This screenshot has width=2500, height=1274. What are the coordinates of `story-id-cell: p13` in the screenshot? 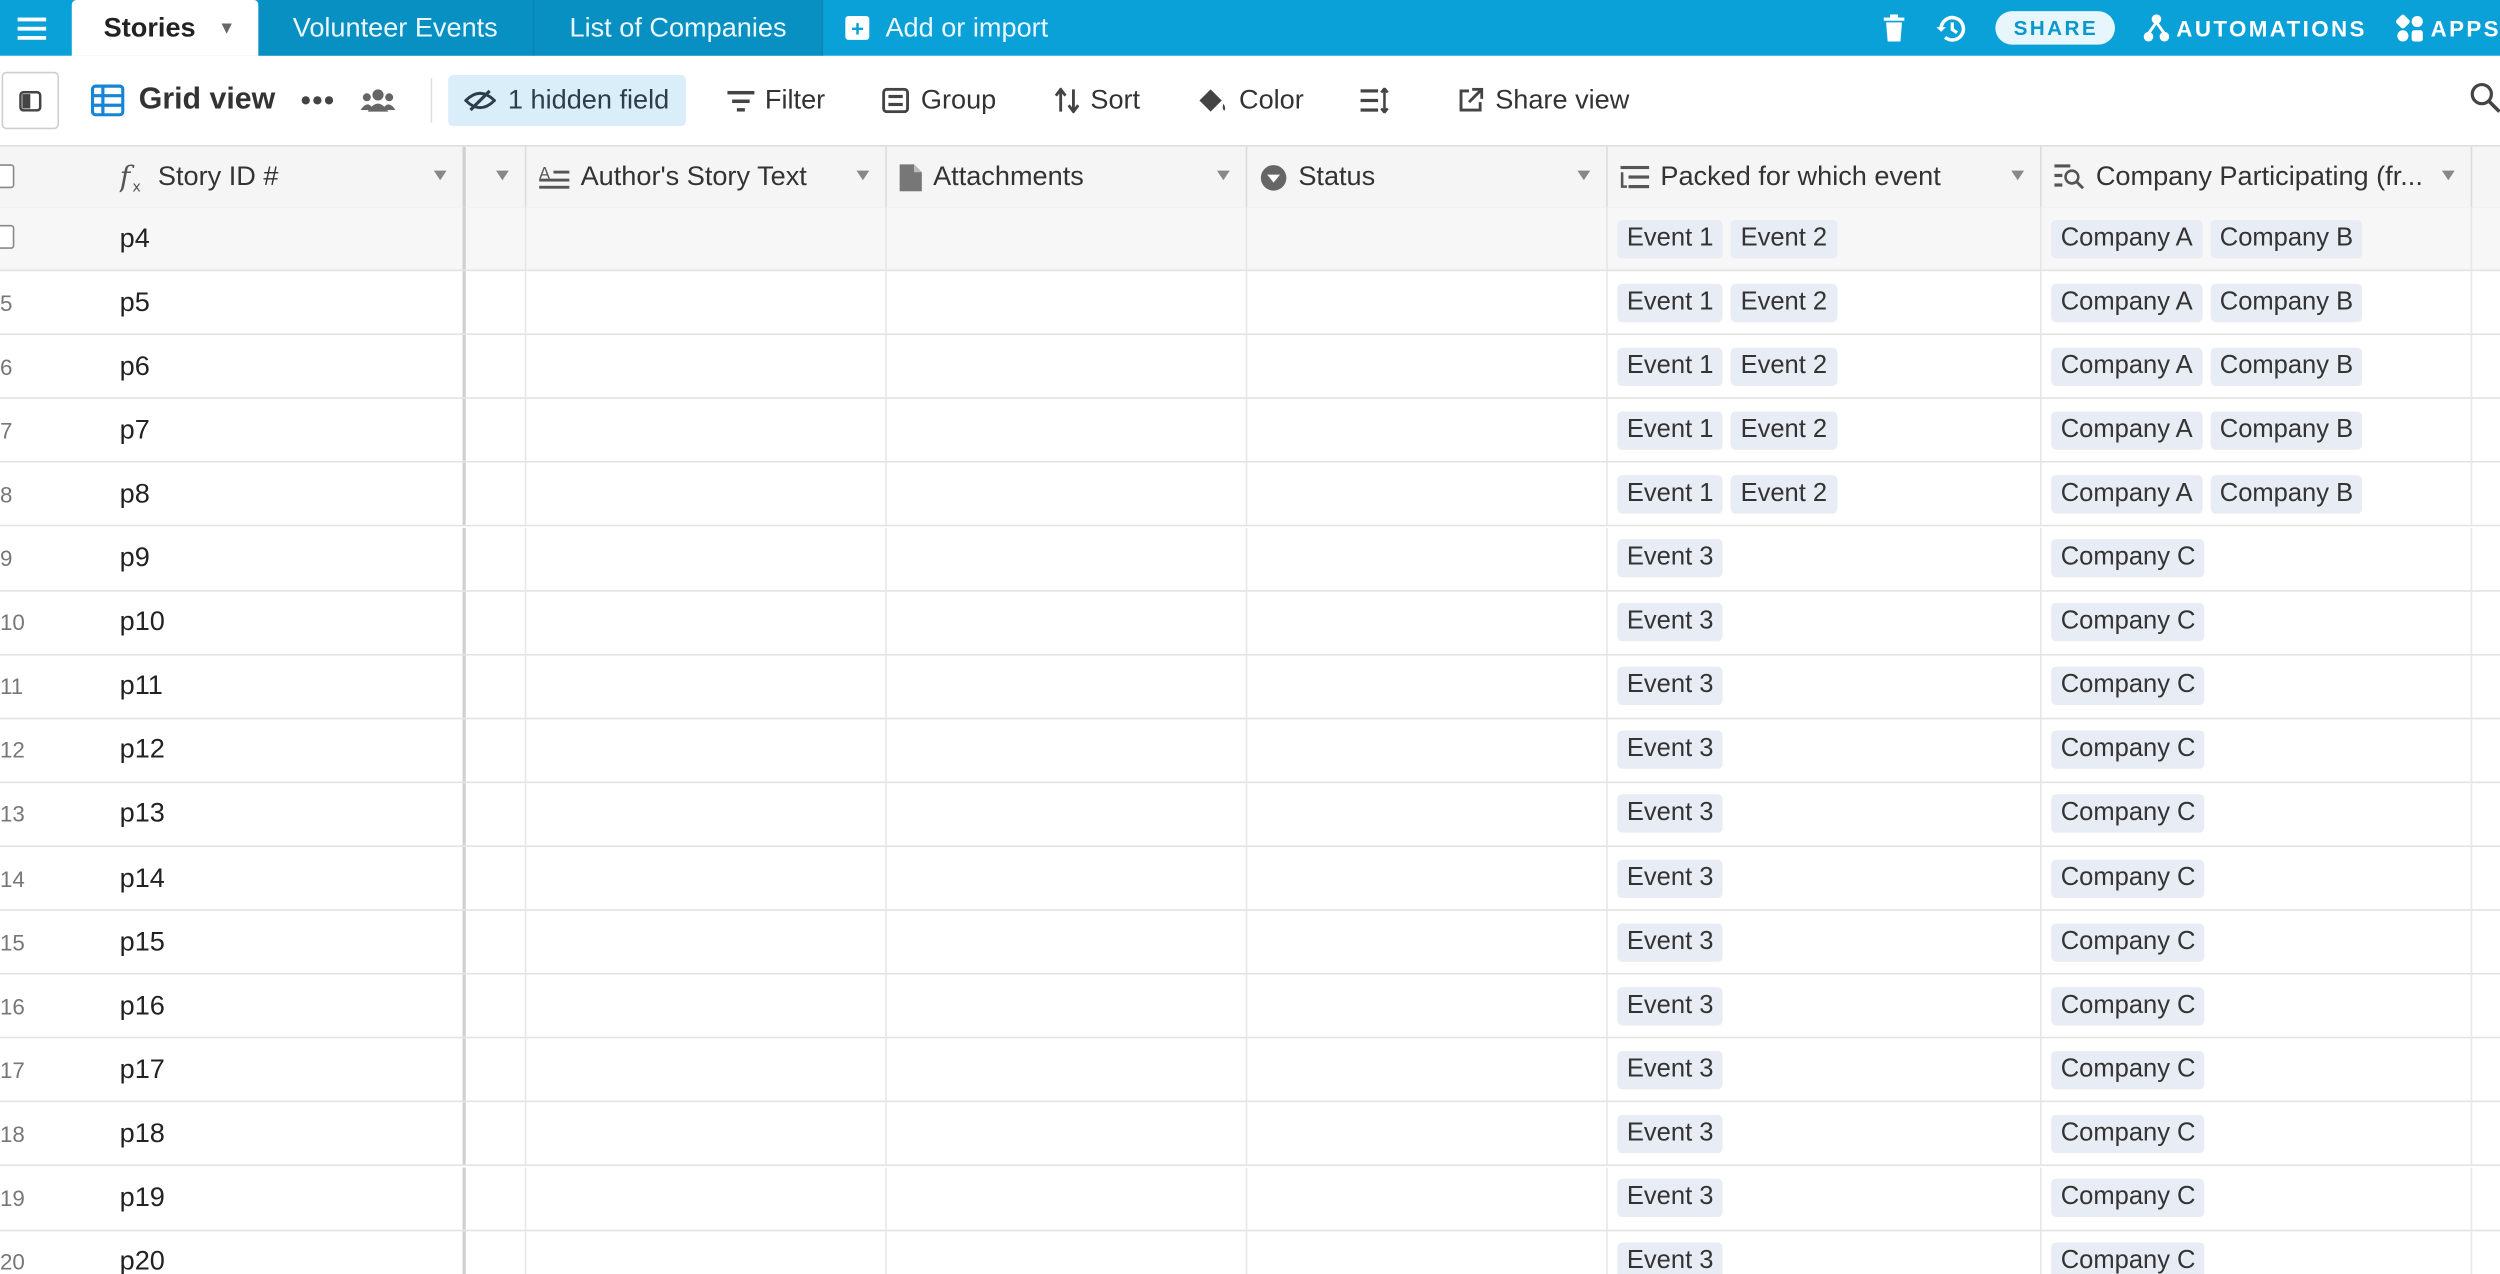 It's located at (265, 814).